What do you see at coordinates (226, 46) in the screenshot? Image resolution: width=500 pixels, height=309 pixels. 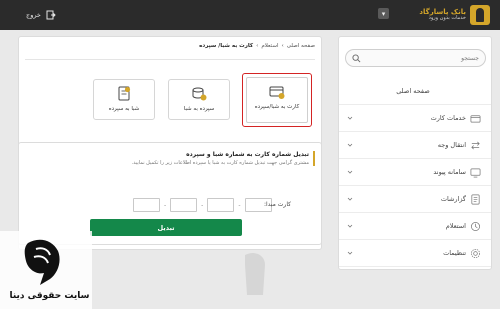 I see `breadcrumb-current: کارت به شبا/ سپرده` at bounding box center [226, 46].